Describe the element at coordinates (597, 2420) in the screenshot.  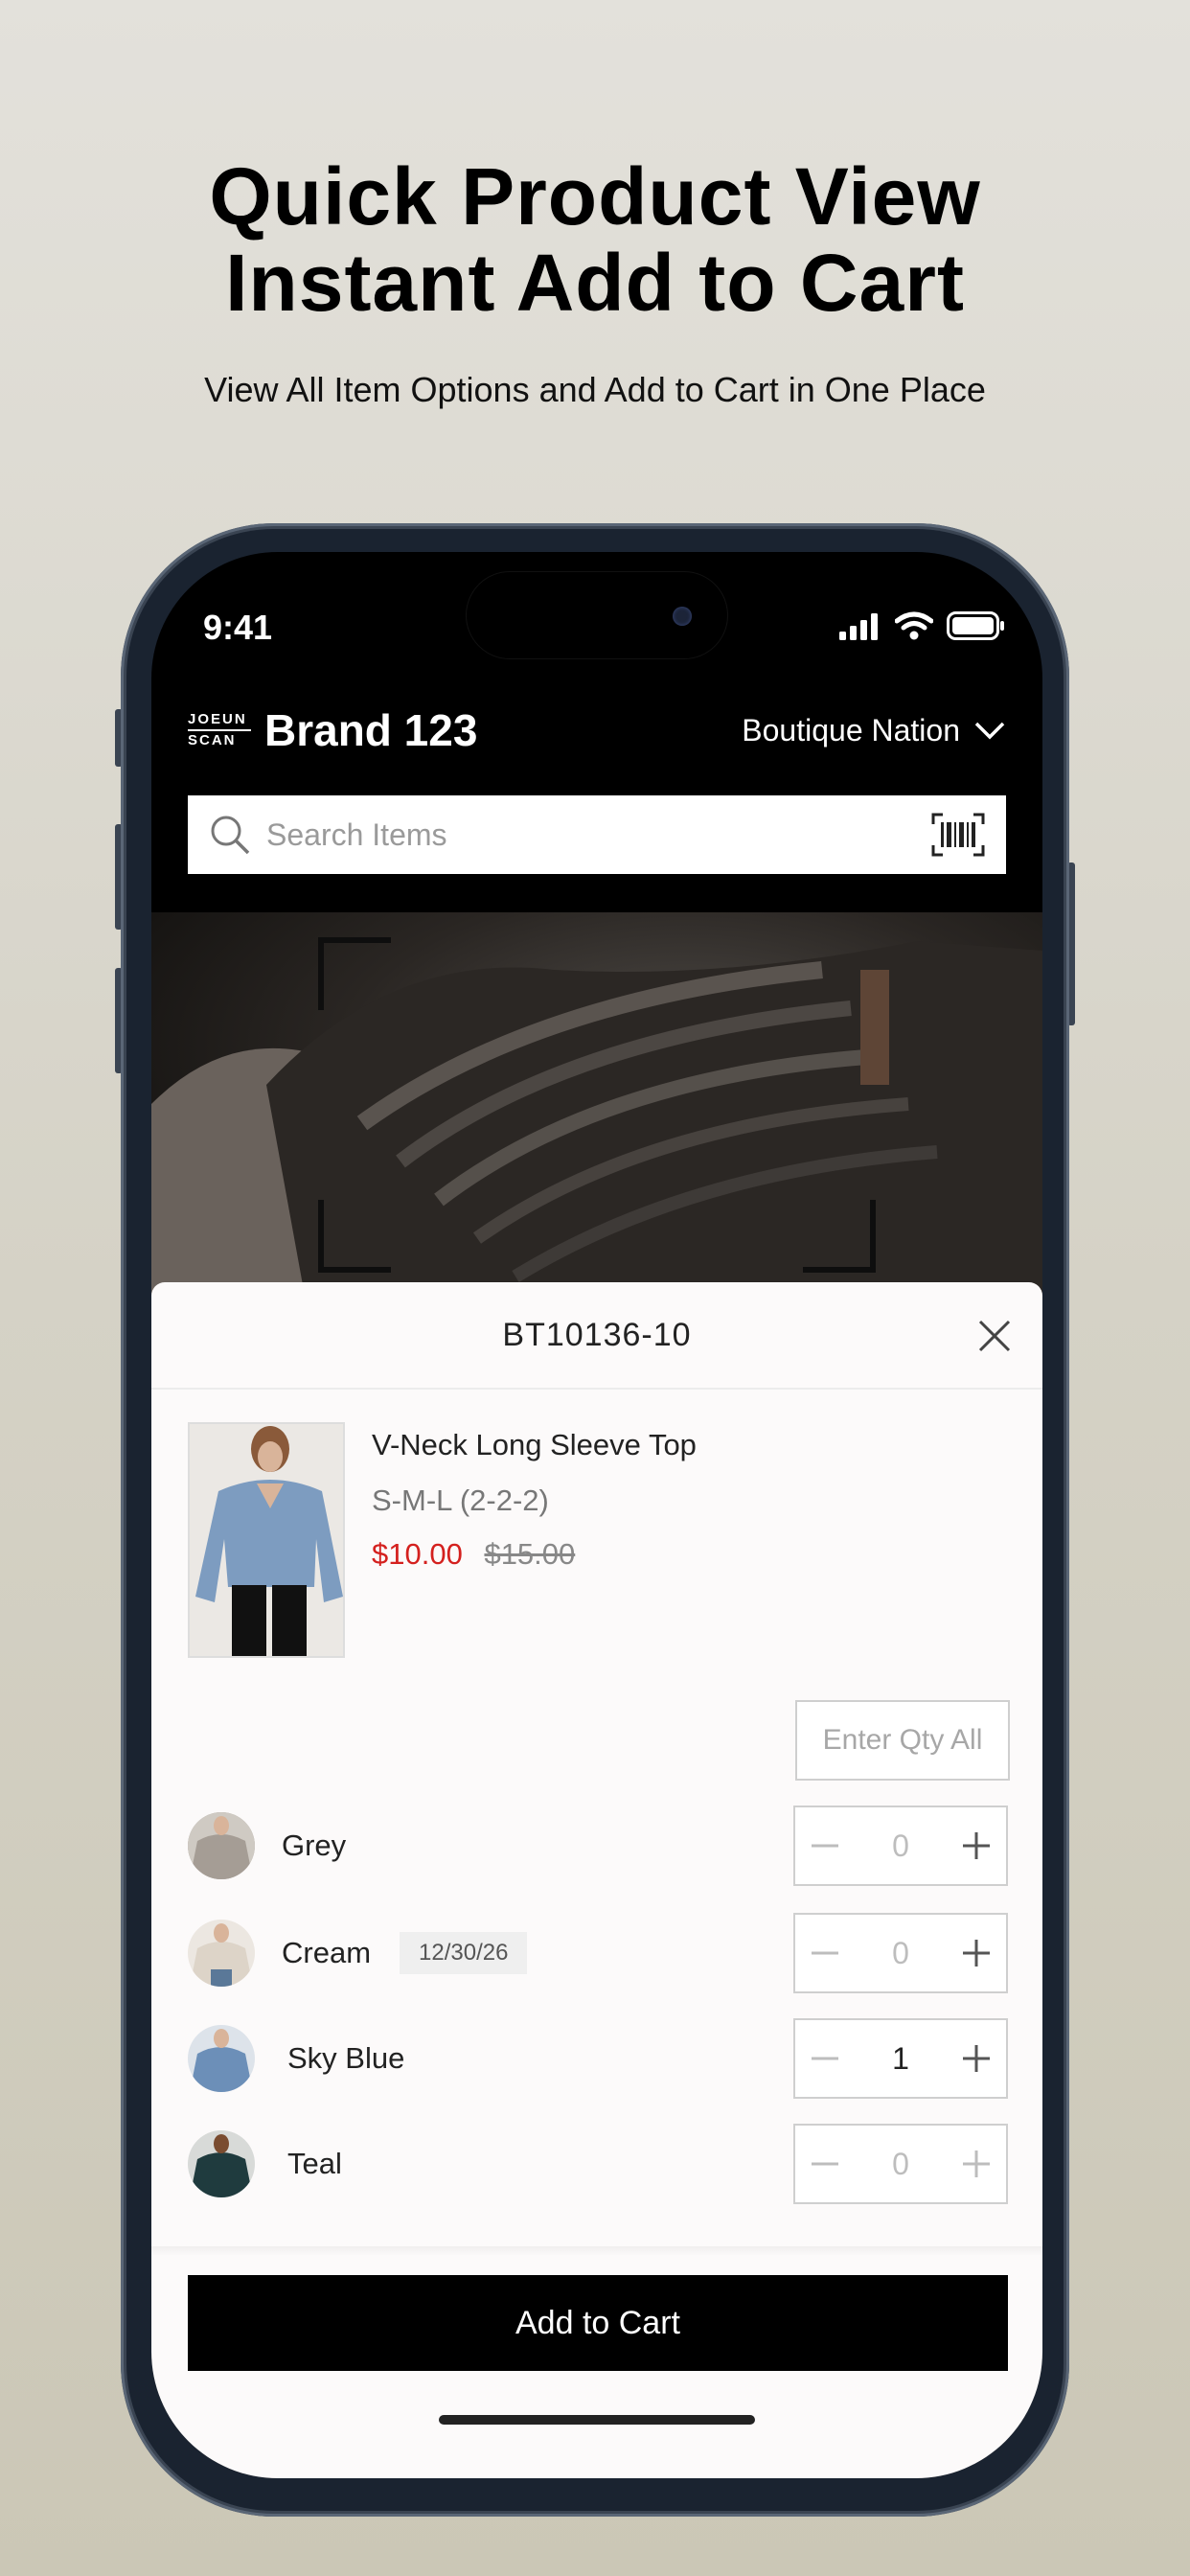
I see `home-indicator` at that location.